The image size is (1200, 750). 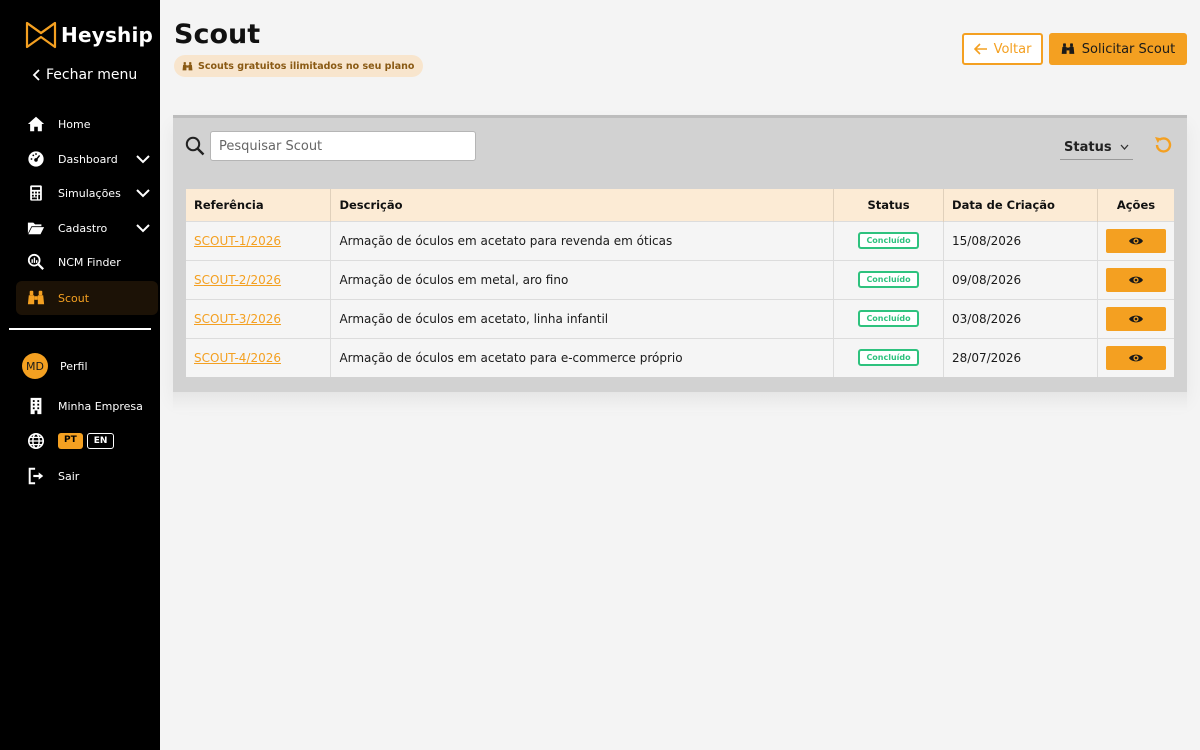 I want to click on status-filter-label: Status, so click(x=1088, y=147).